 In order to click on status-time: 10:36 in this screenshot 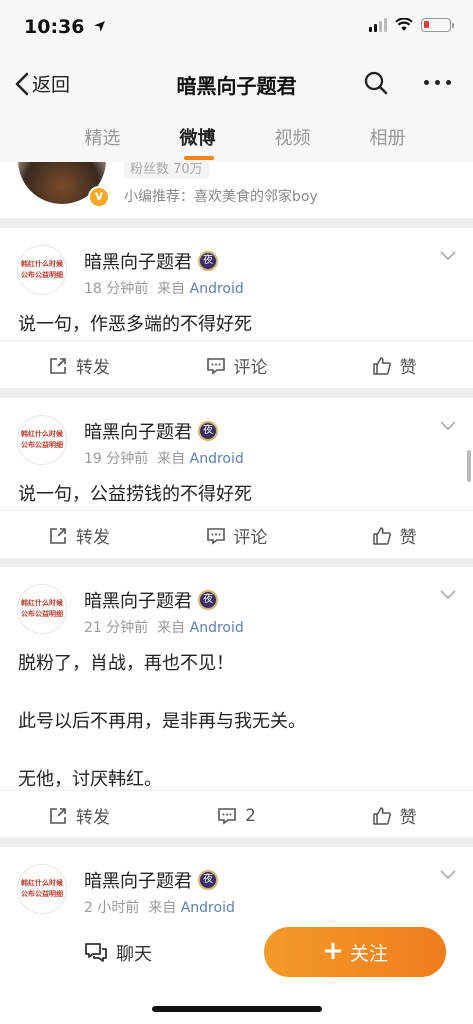, I will do `click(65, 27)`.